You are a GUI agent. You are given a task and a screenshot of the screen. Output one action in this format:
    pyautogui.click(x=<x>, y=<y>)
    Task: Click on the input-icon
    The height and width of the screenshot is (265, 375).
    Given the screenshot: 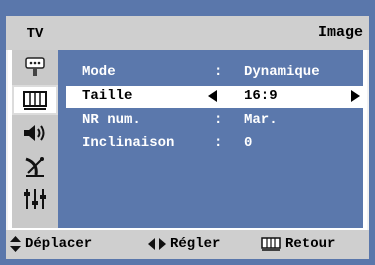 What is the action you would take?
    pyautogui.click(x=35, y=67)
    